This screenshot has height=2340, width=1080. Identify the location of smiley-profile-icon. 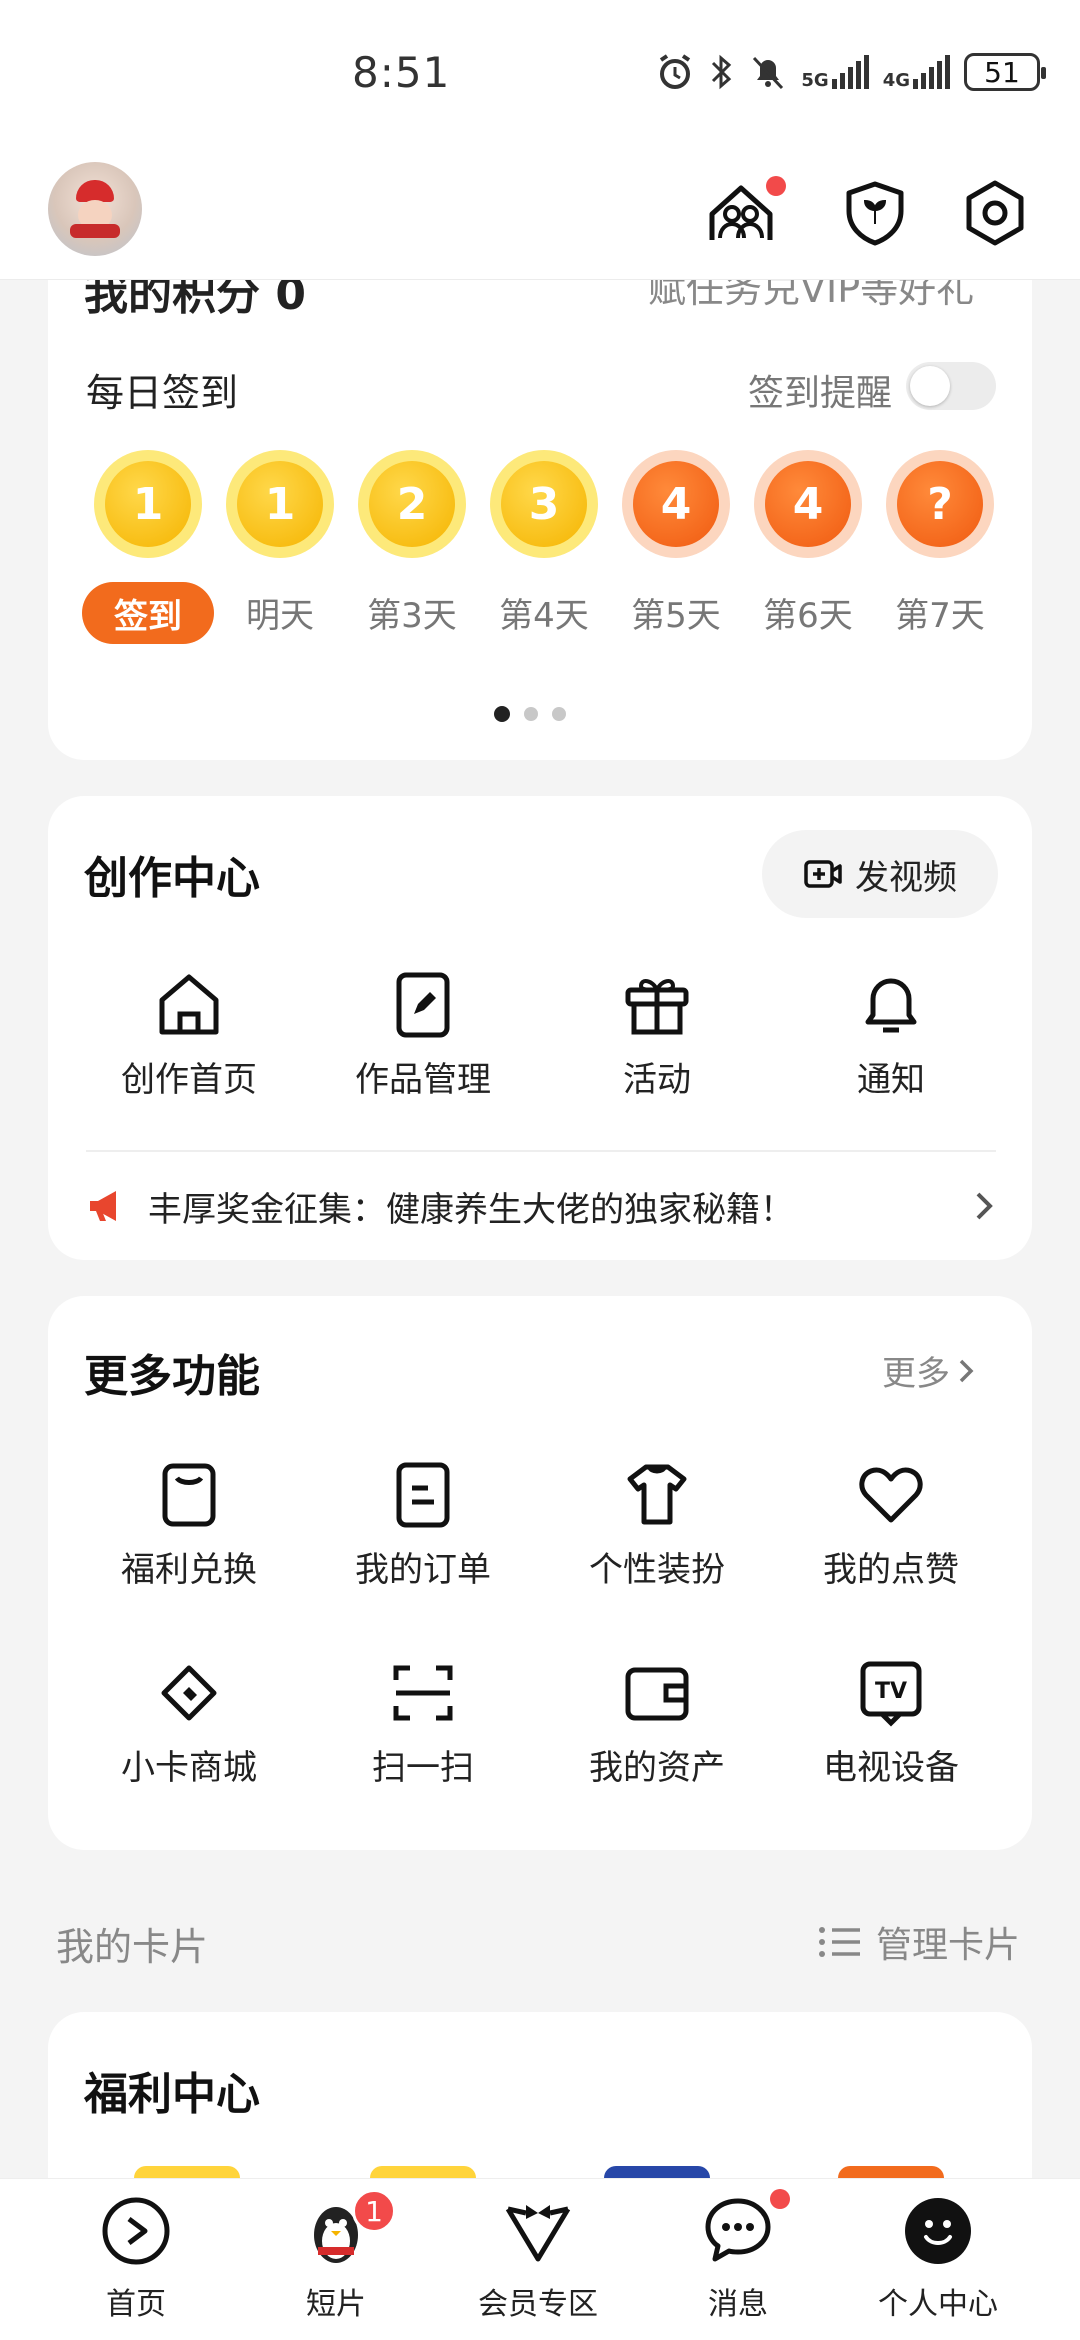
(938, 2231).